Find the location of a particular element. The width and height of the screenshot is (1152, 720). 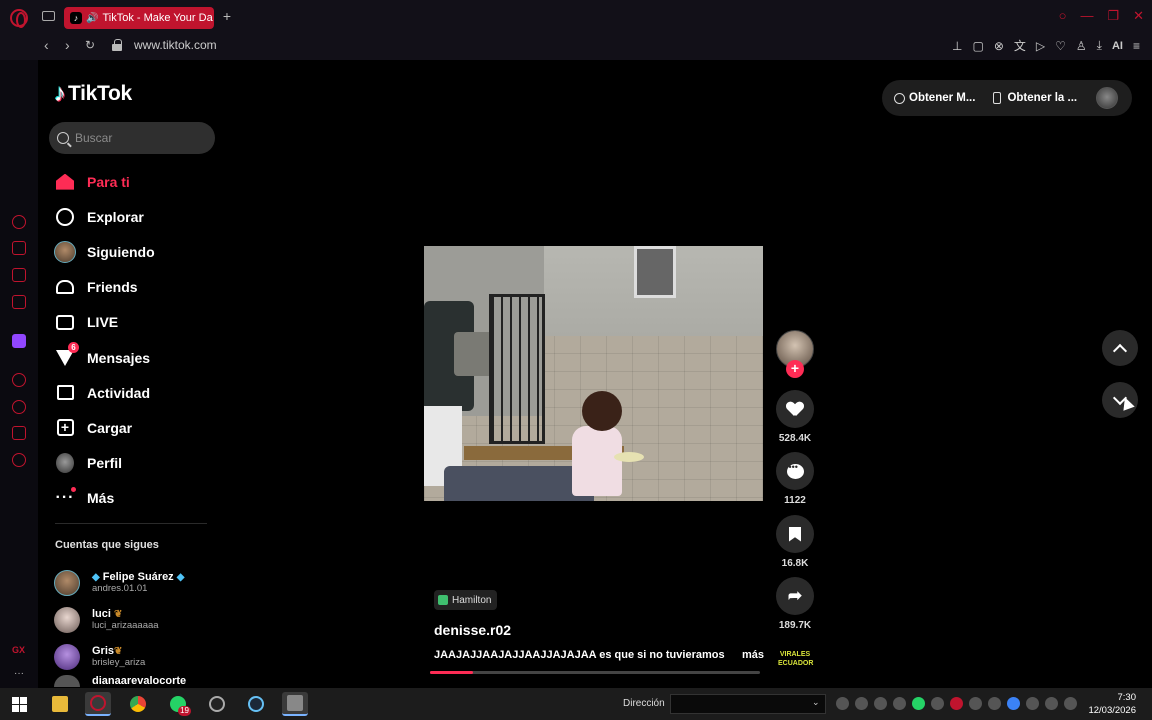

messenger-icon is located at coordinates (19, 302).